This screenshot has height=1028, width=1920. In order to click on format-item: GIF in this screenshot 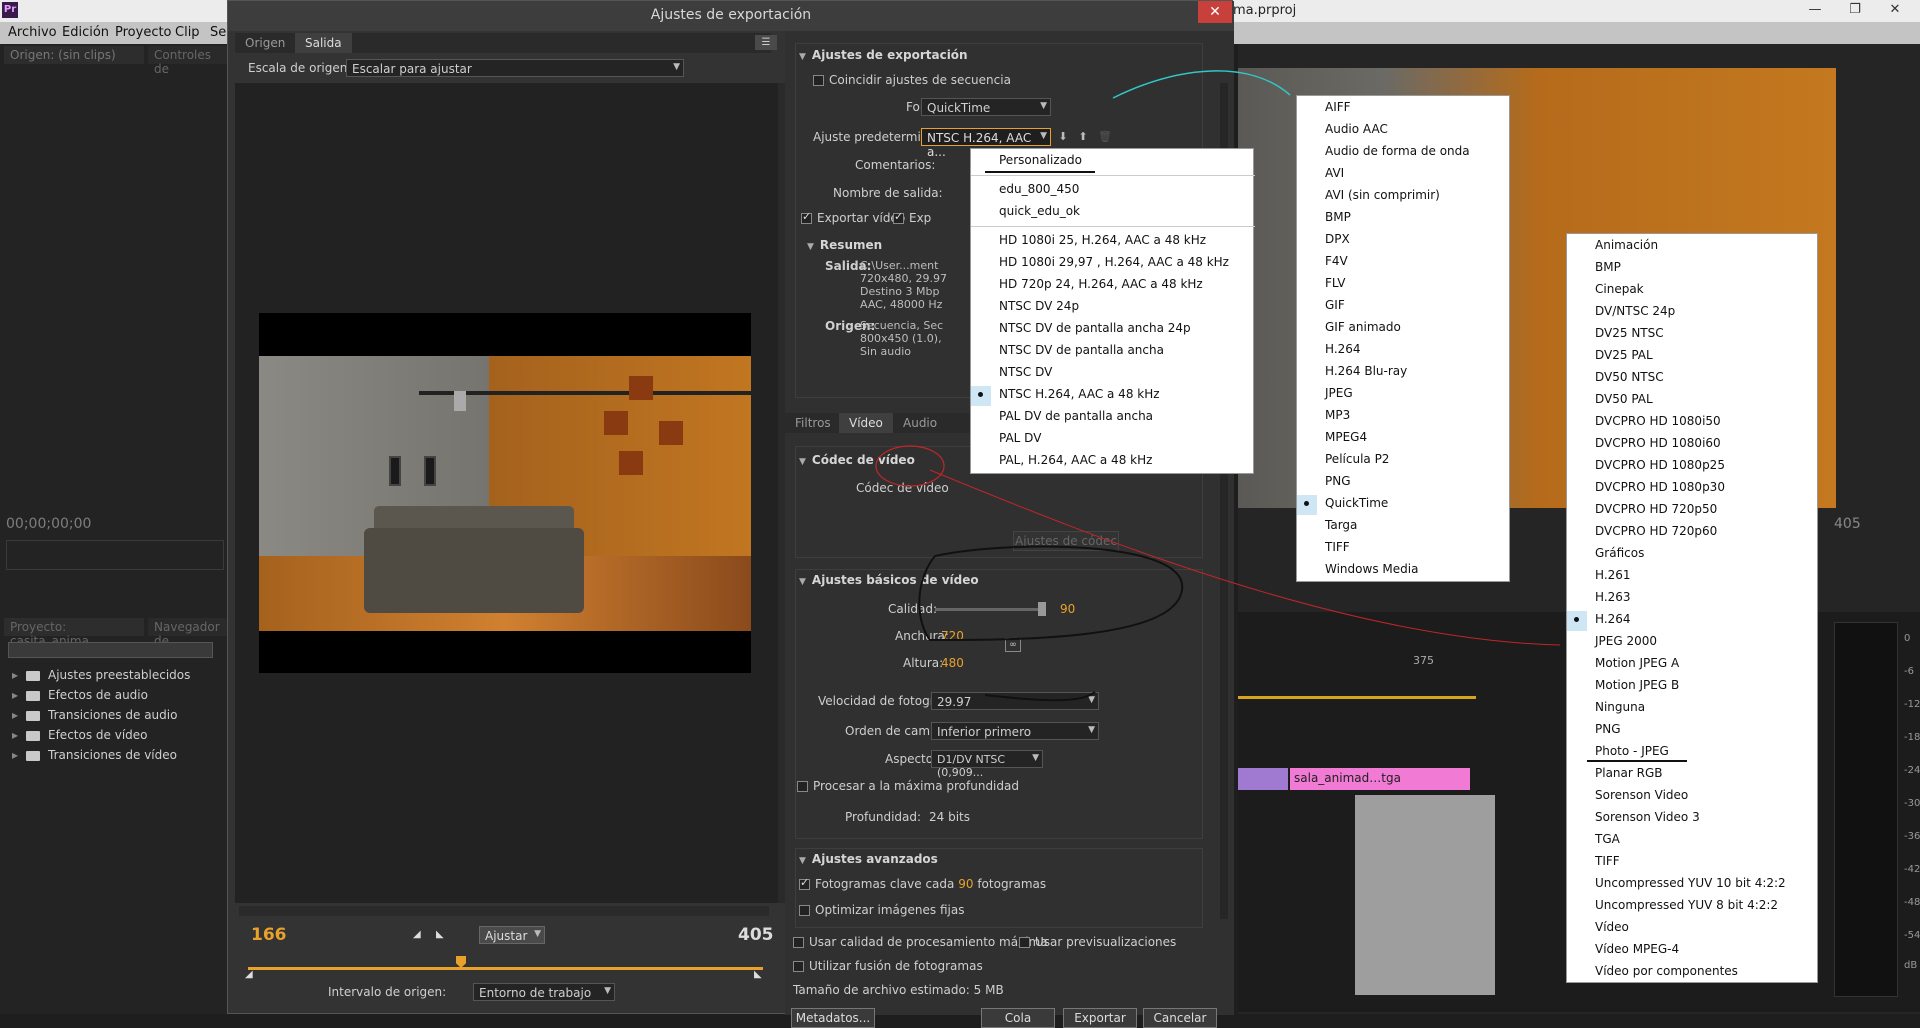, I will do `click(1321, 307)`.